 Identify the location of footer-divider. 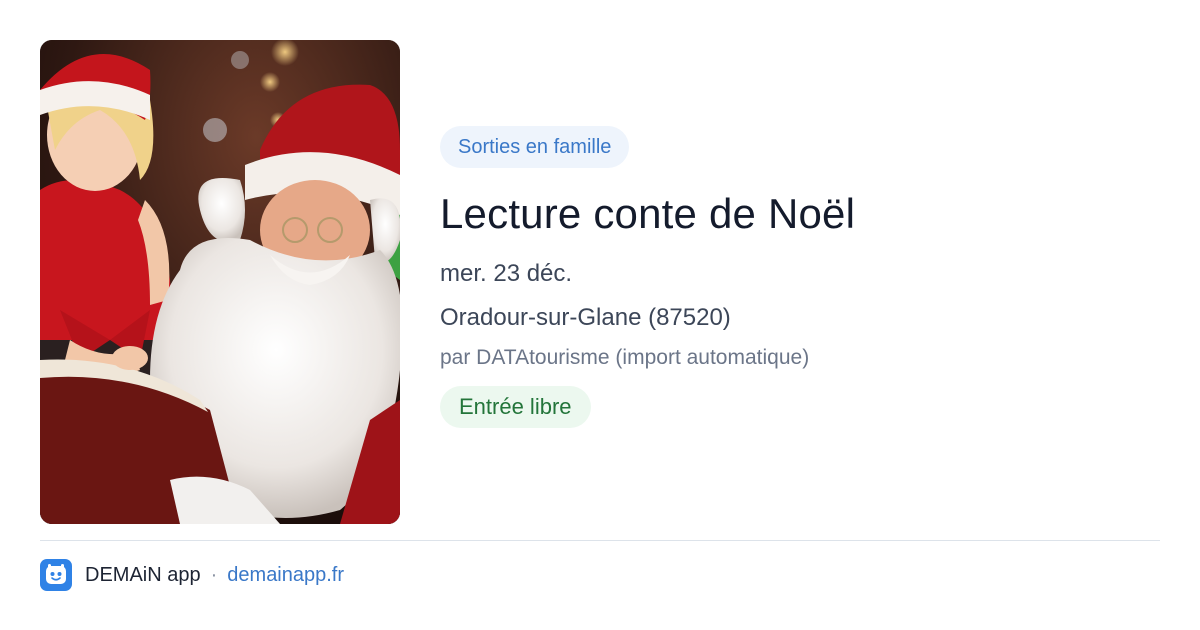
(600, 540).